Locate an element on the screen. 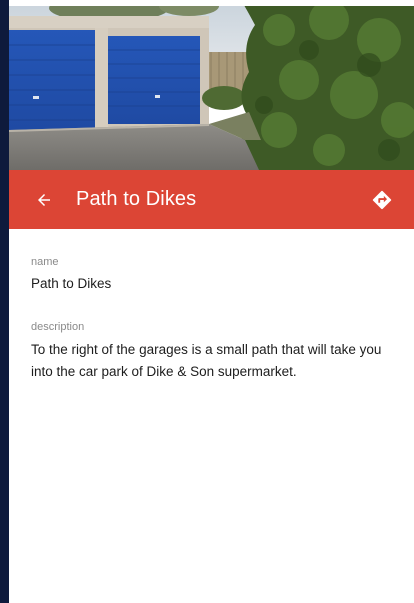  arrow-left-icon is located at coordinates (44, 199).